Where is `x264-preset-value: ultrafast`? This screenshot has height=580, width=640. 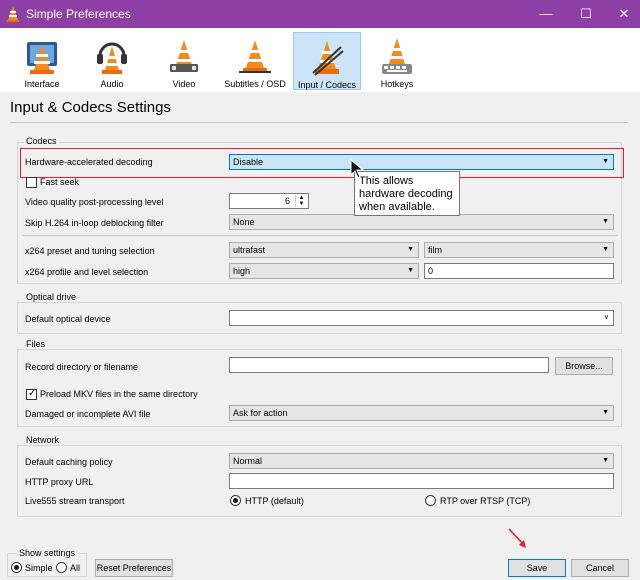
x264-preset-value: ultrafast is located at coordinates (249, 250).